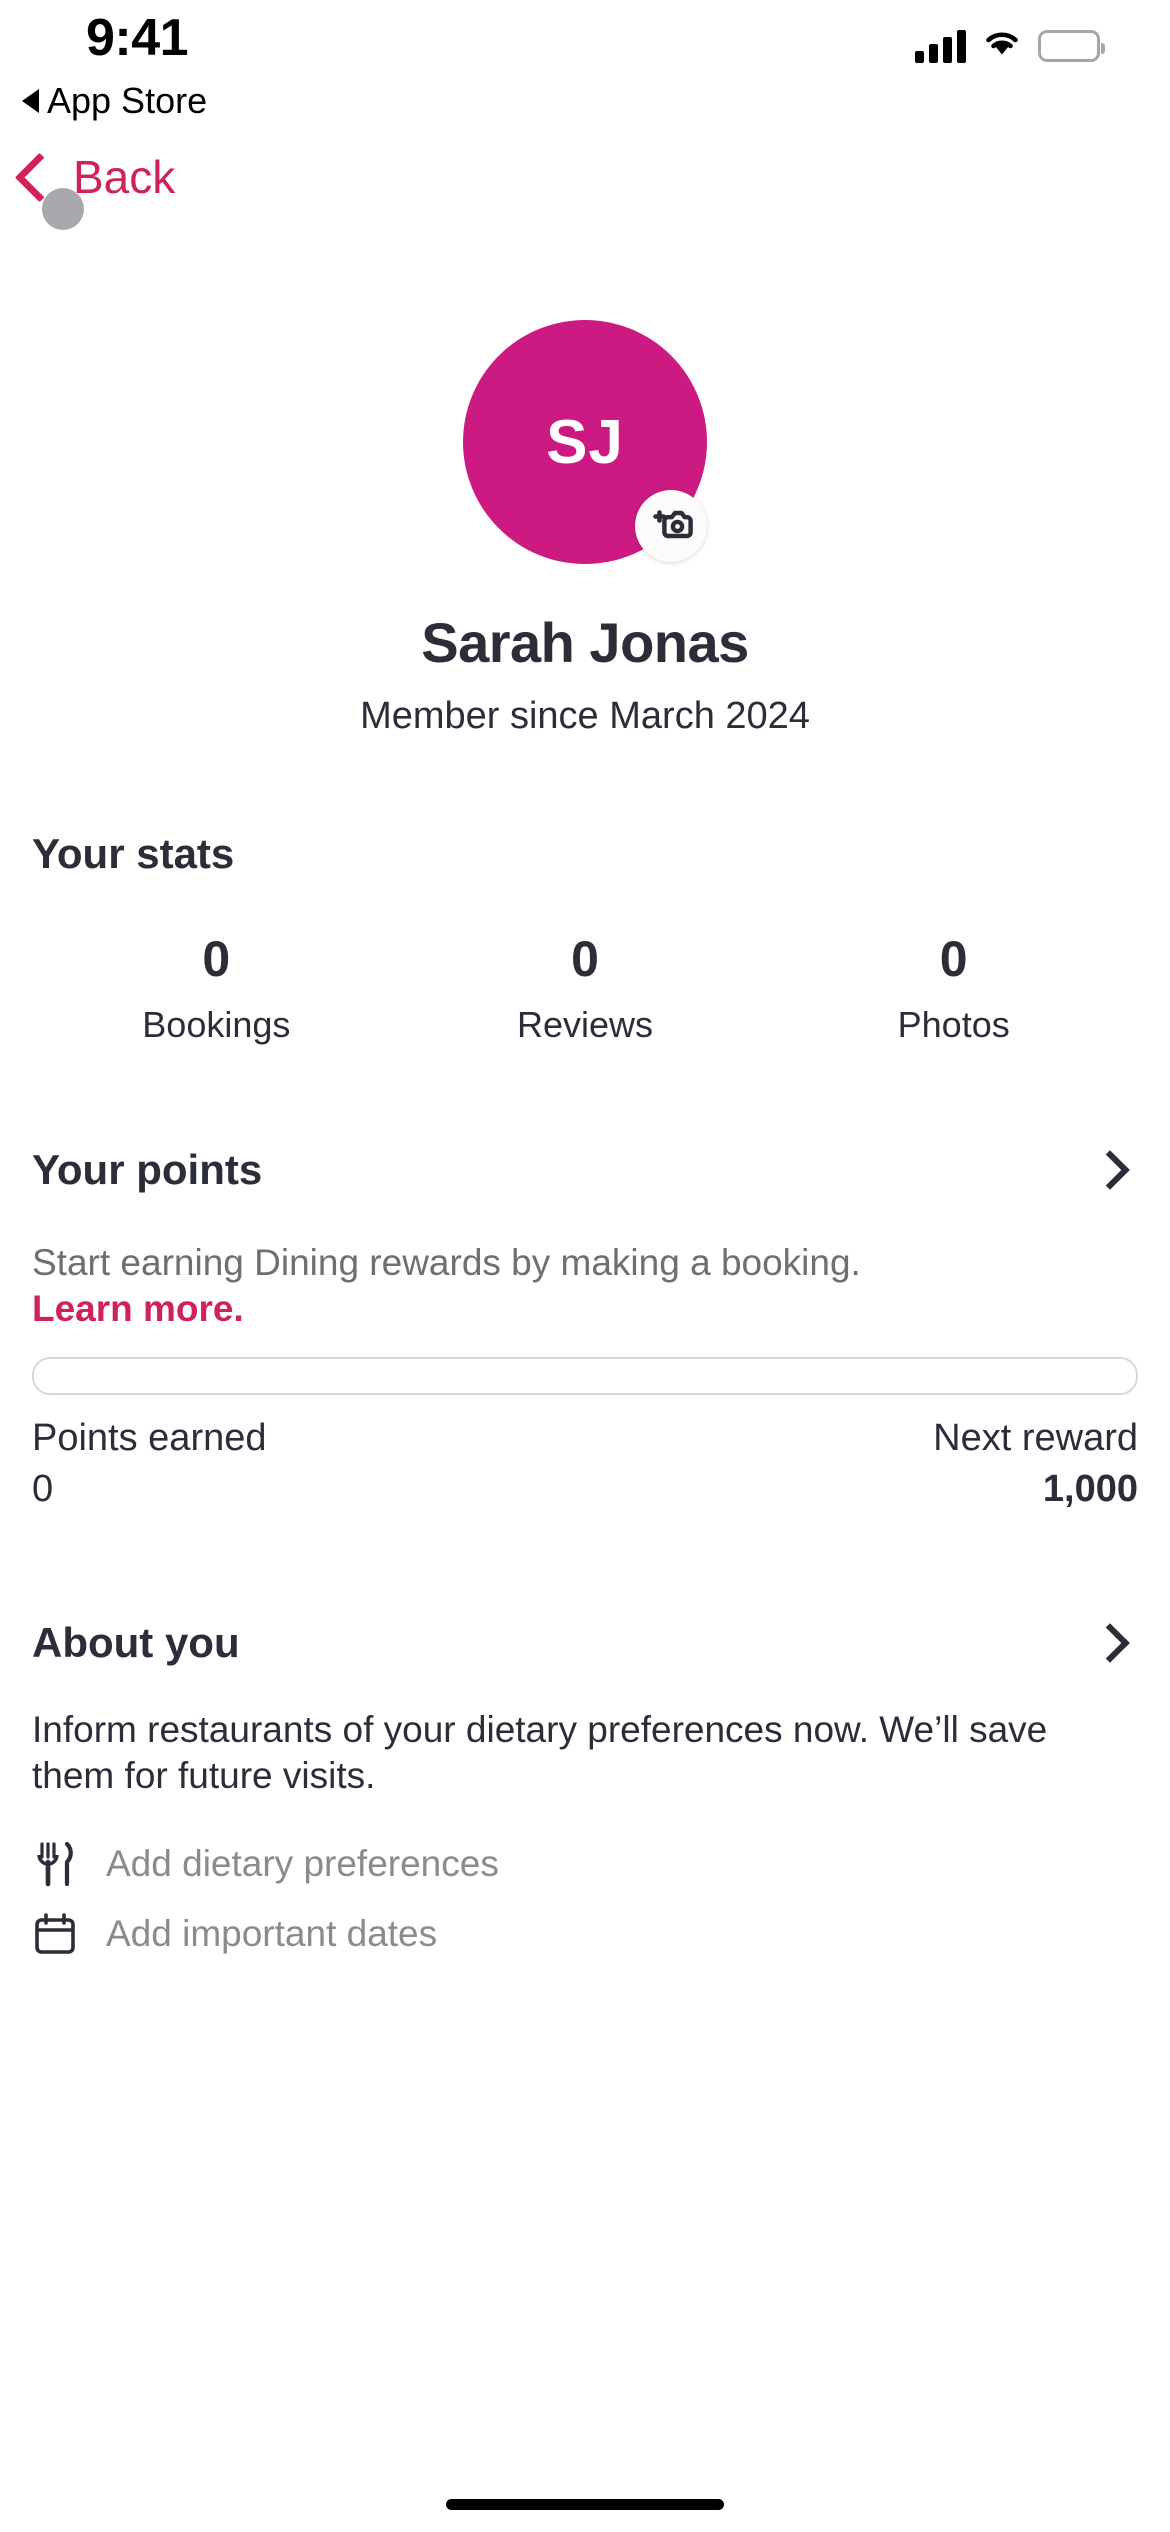 The image size is (1170, 2532). Describe the element at coordinates (149, 1437) in the screenshot. I see `points-earned-label: Points earned` at that location.